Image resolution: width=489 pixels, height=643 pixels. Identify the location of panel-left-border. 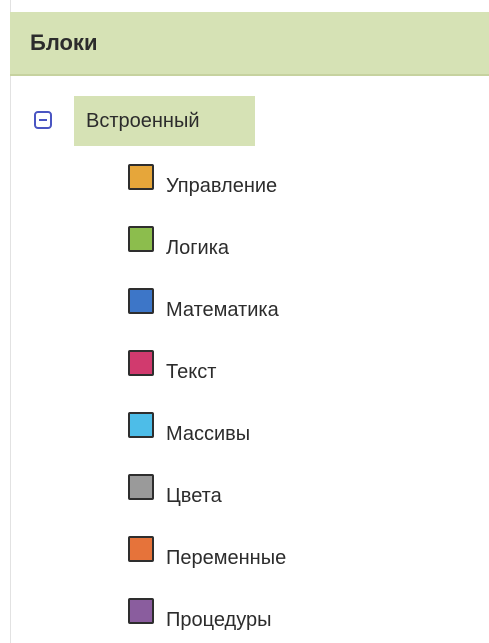
(10, 321).